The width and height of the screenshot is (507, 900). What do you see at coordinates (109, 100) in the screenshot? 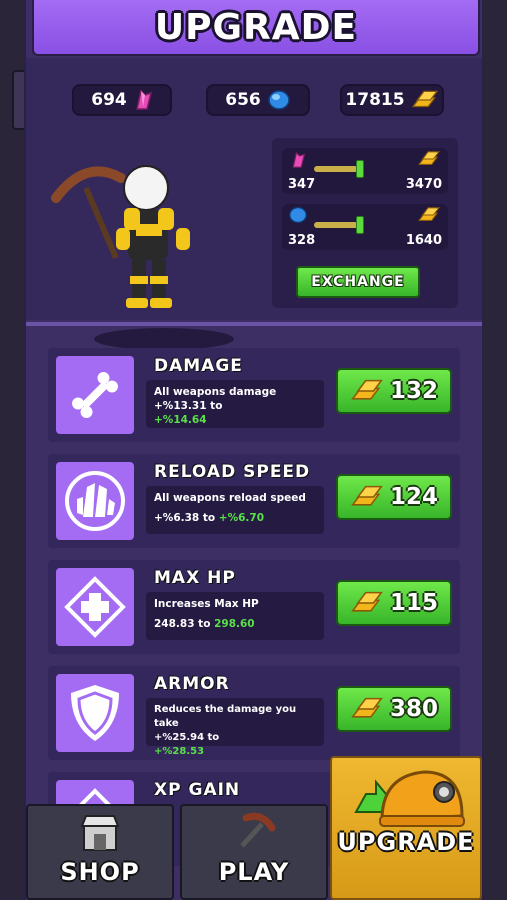
I see `gem-count: 694` at bounding box center [109, 100].